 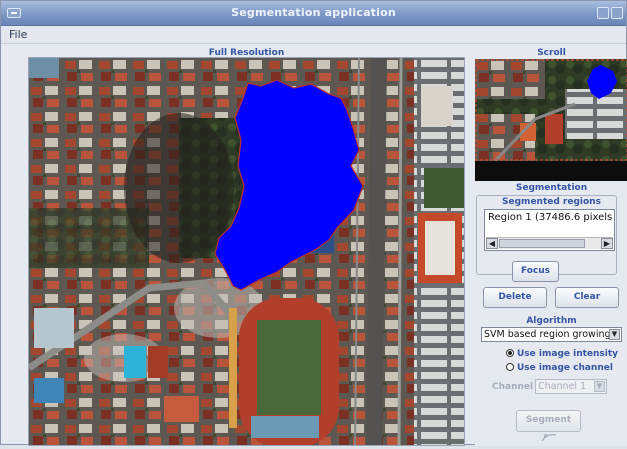 What do you see at coordinates (607, 243) in the screenshot?
I see `scroll-right-icon: ▶` at bounding box center [607, 243].